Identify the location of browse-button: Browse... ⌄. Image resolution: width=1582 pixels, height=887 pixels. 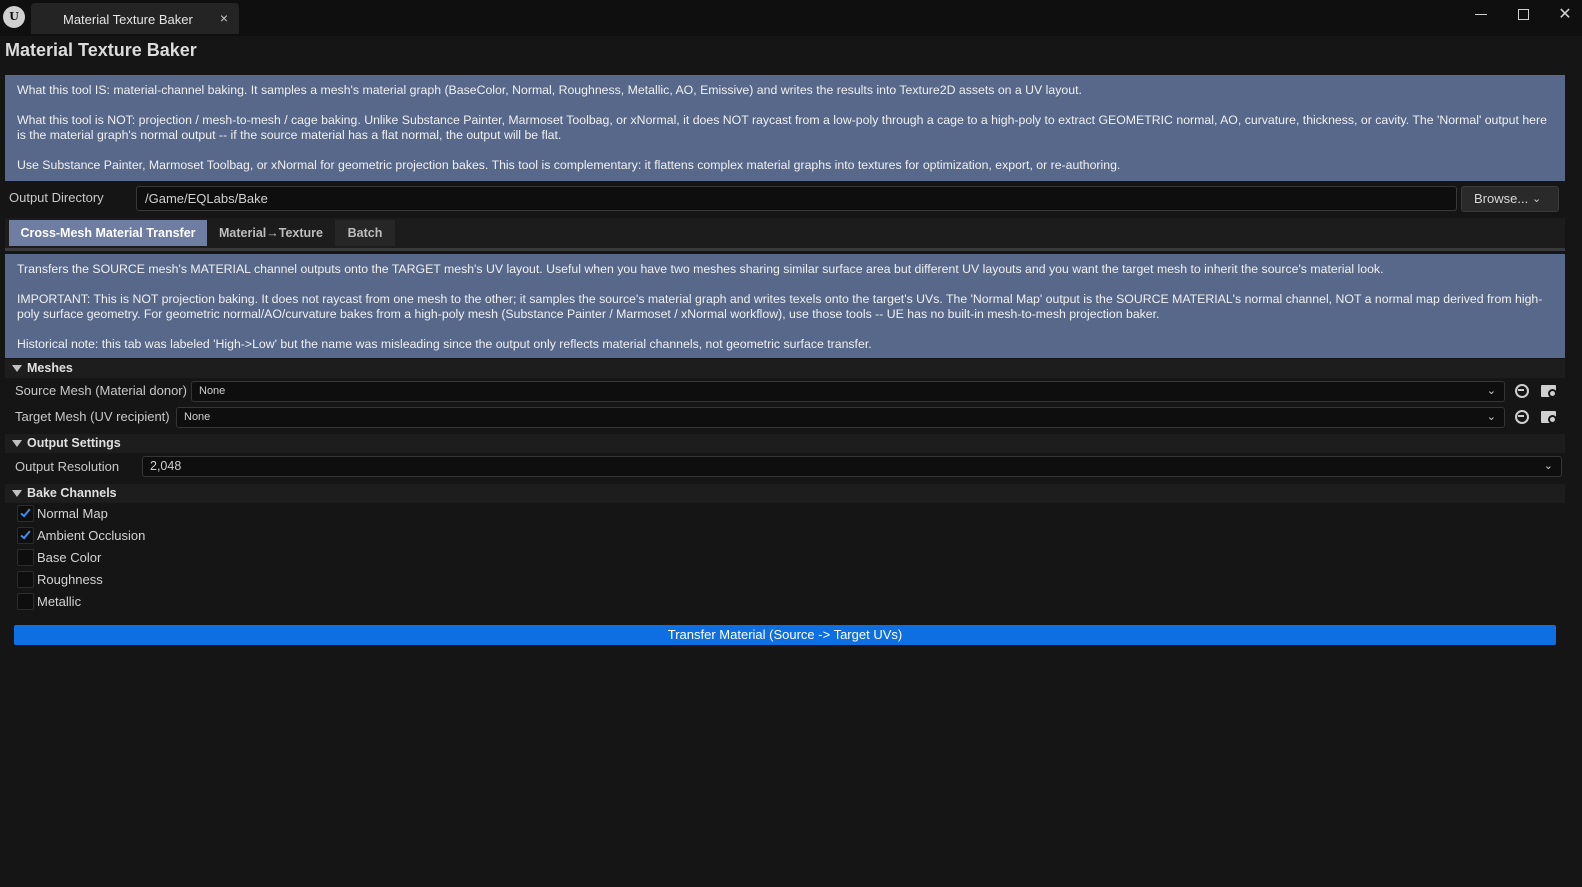
(1510, 199).